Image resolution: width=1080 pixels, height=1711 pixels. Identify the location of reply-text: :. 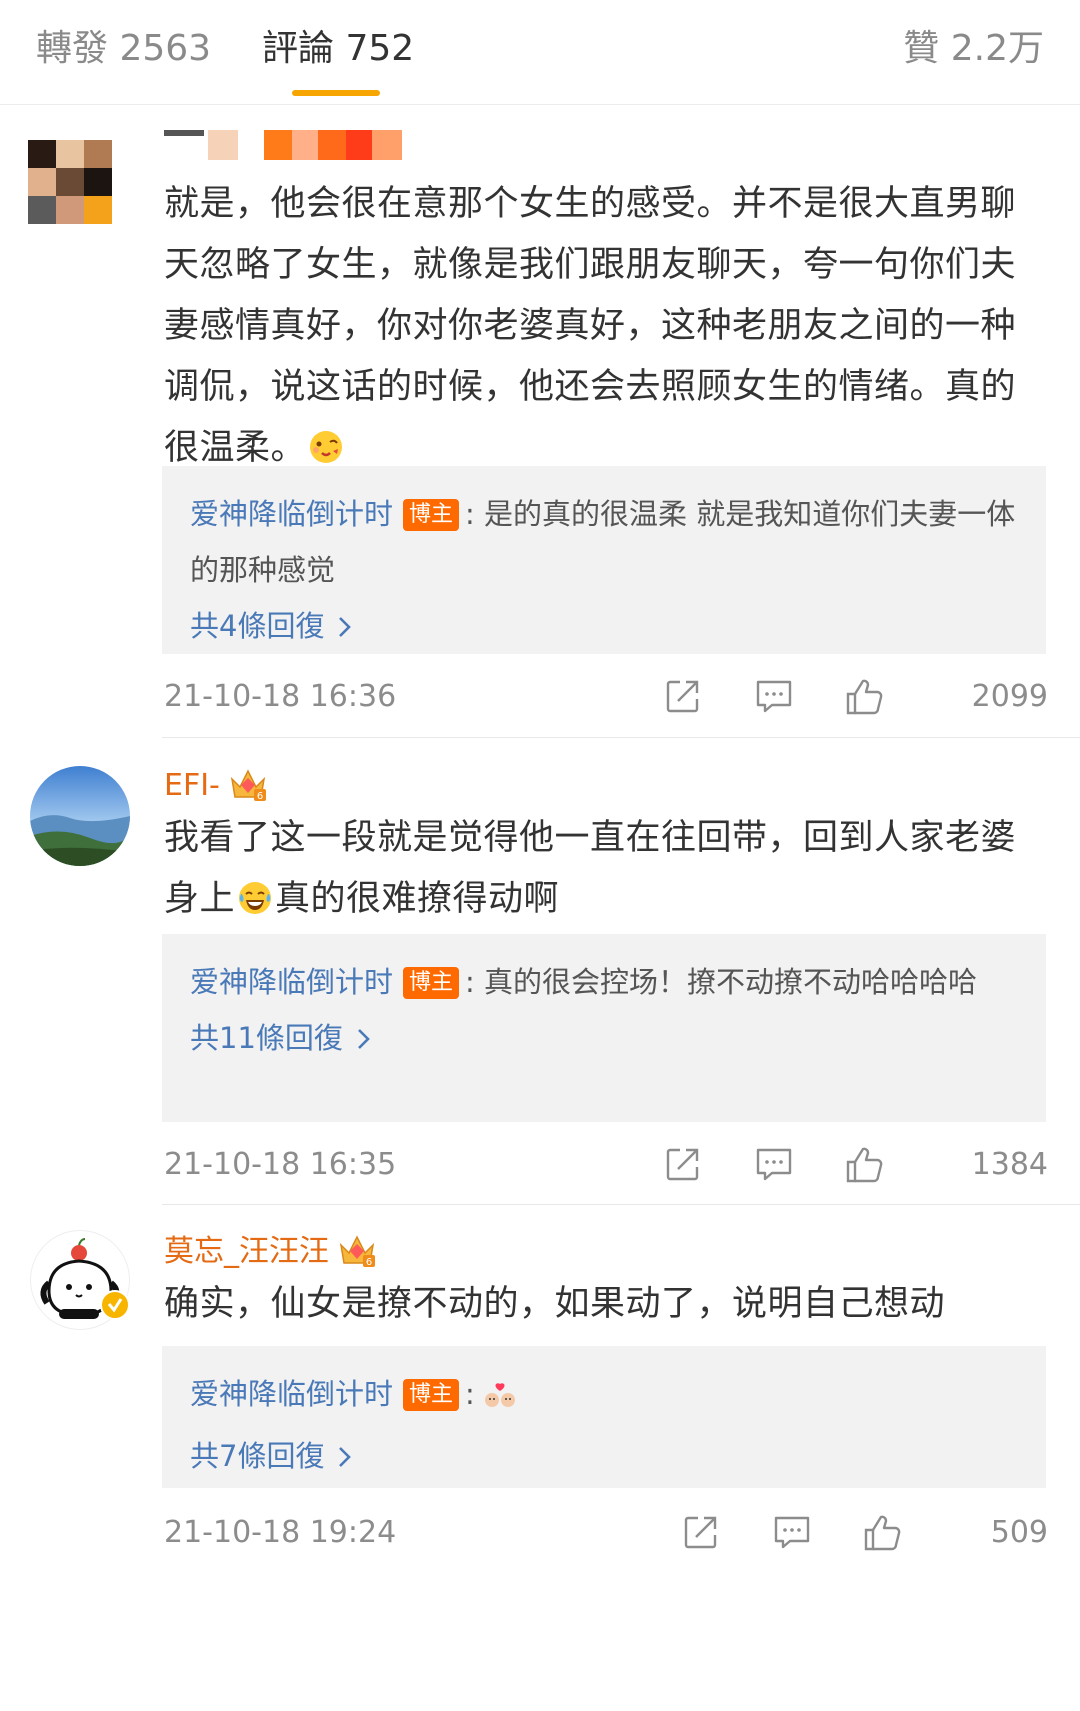
(470, 1394).